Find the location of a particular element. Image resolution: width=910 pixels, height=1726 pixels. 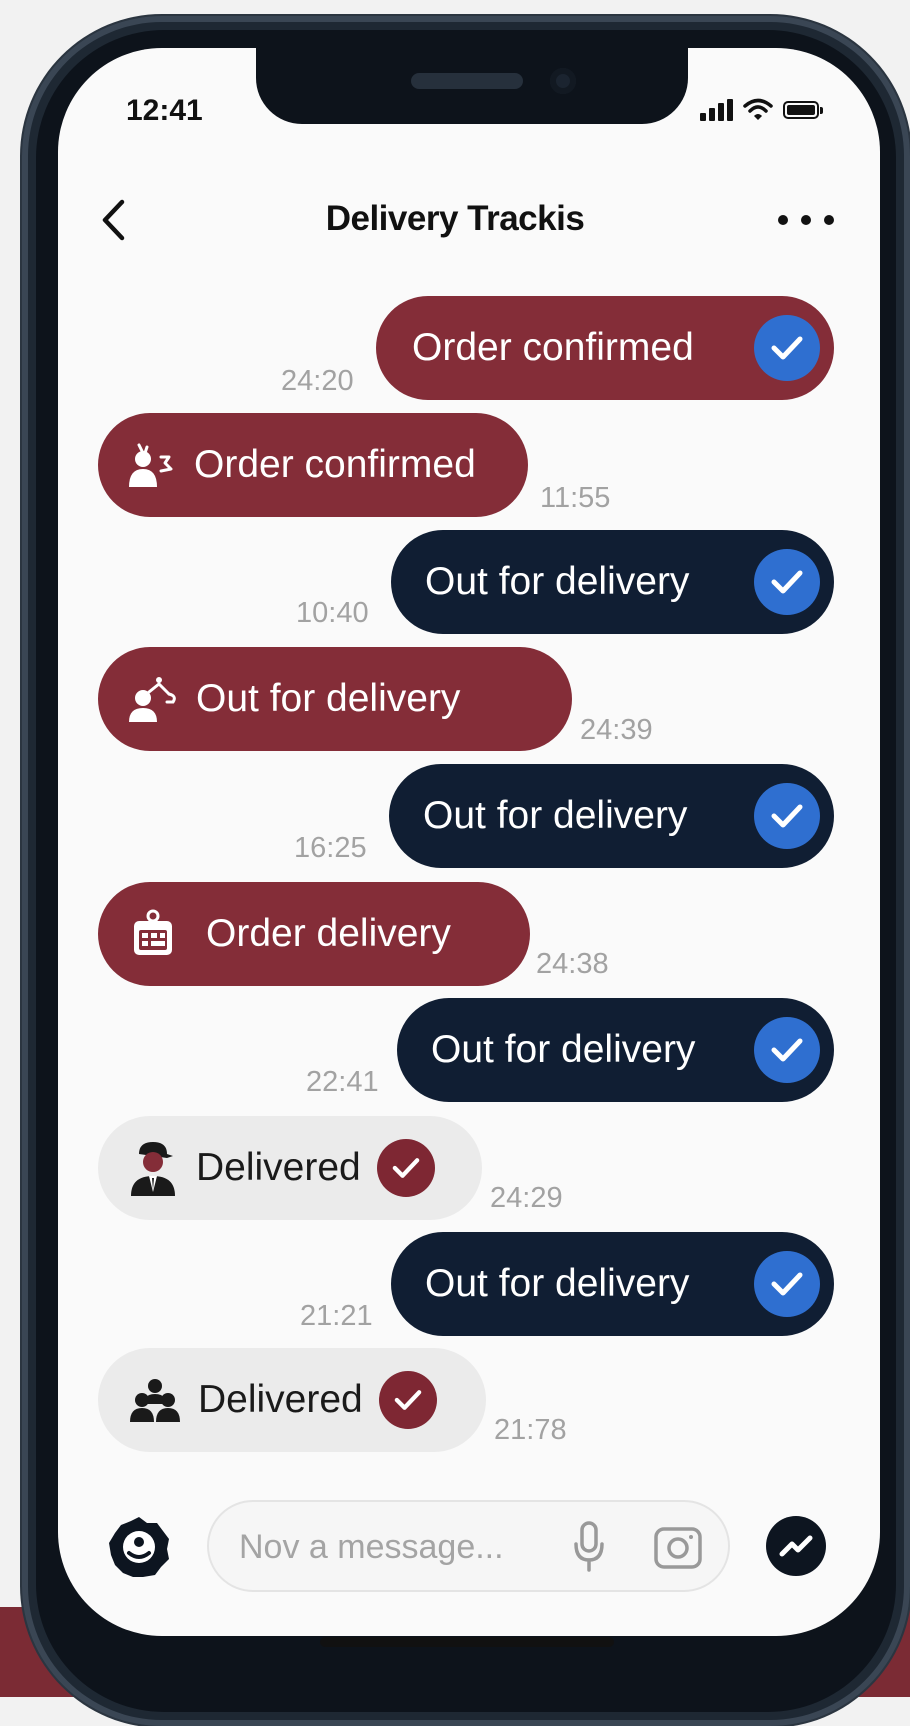

courier-icon is located at coordinates (151, 465).